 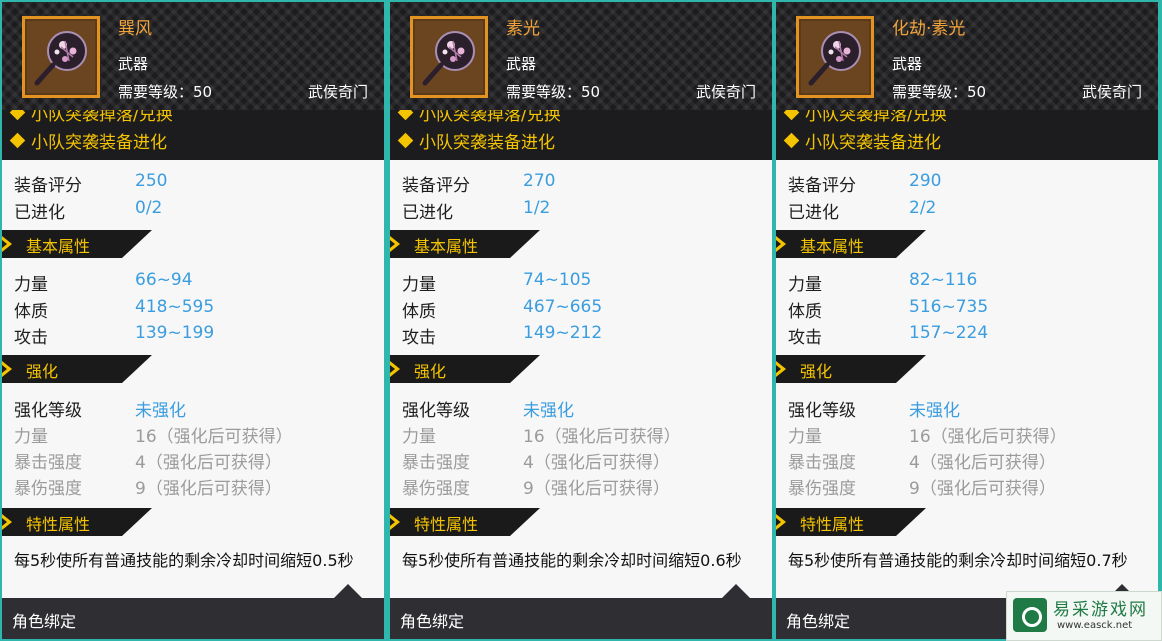 What do you see at coordinates (572, 560) in the screenshot?
I see `trait-description: 每5秒使所有普通技能的剩余冷却时间缩短0.6秒` at bounding box center [572, 560].